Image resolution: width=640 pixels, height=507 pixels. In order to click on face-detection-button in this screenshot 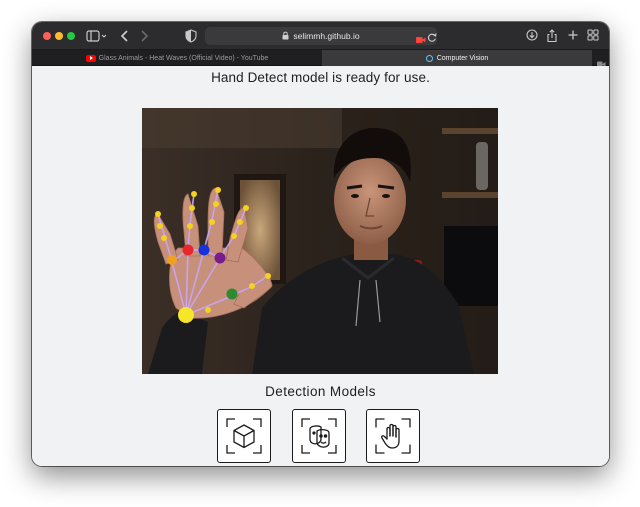, I will do `click(319, 436)`.